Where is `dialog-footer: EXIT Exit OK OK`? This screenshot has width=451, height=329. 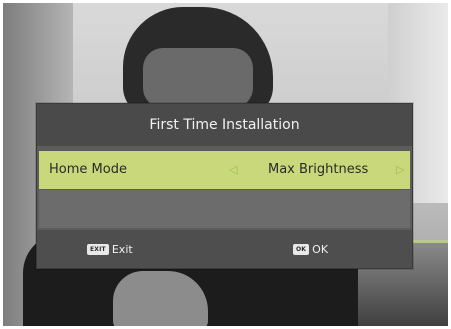 dialog-footer: EXIT Exit OK OK is located at coordinates (224, 249).